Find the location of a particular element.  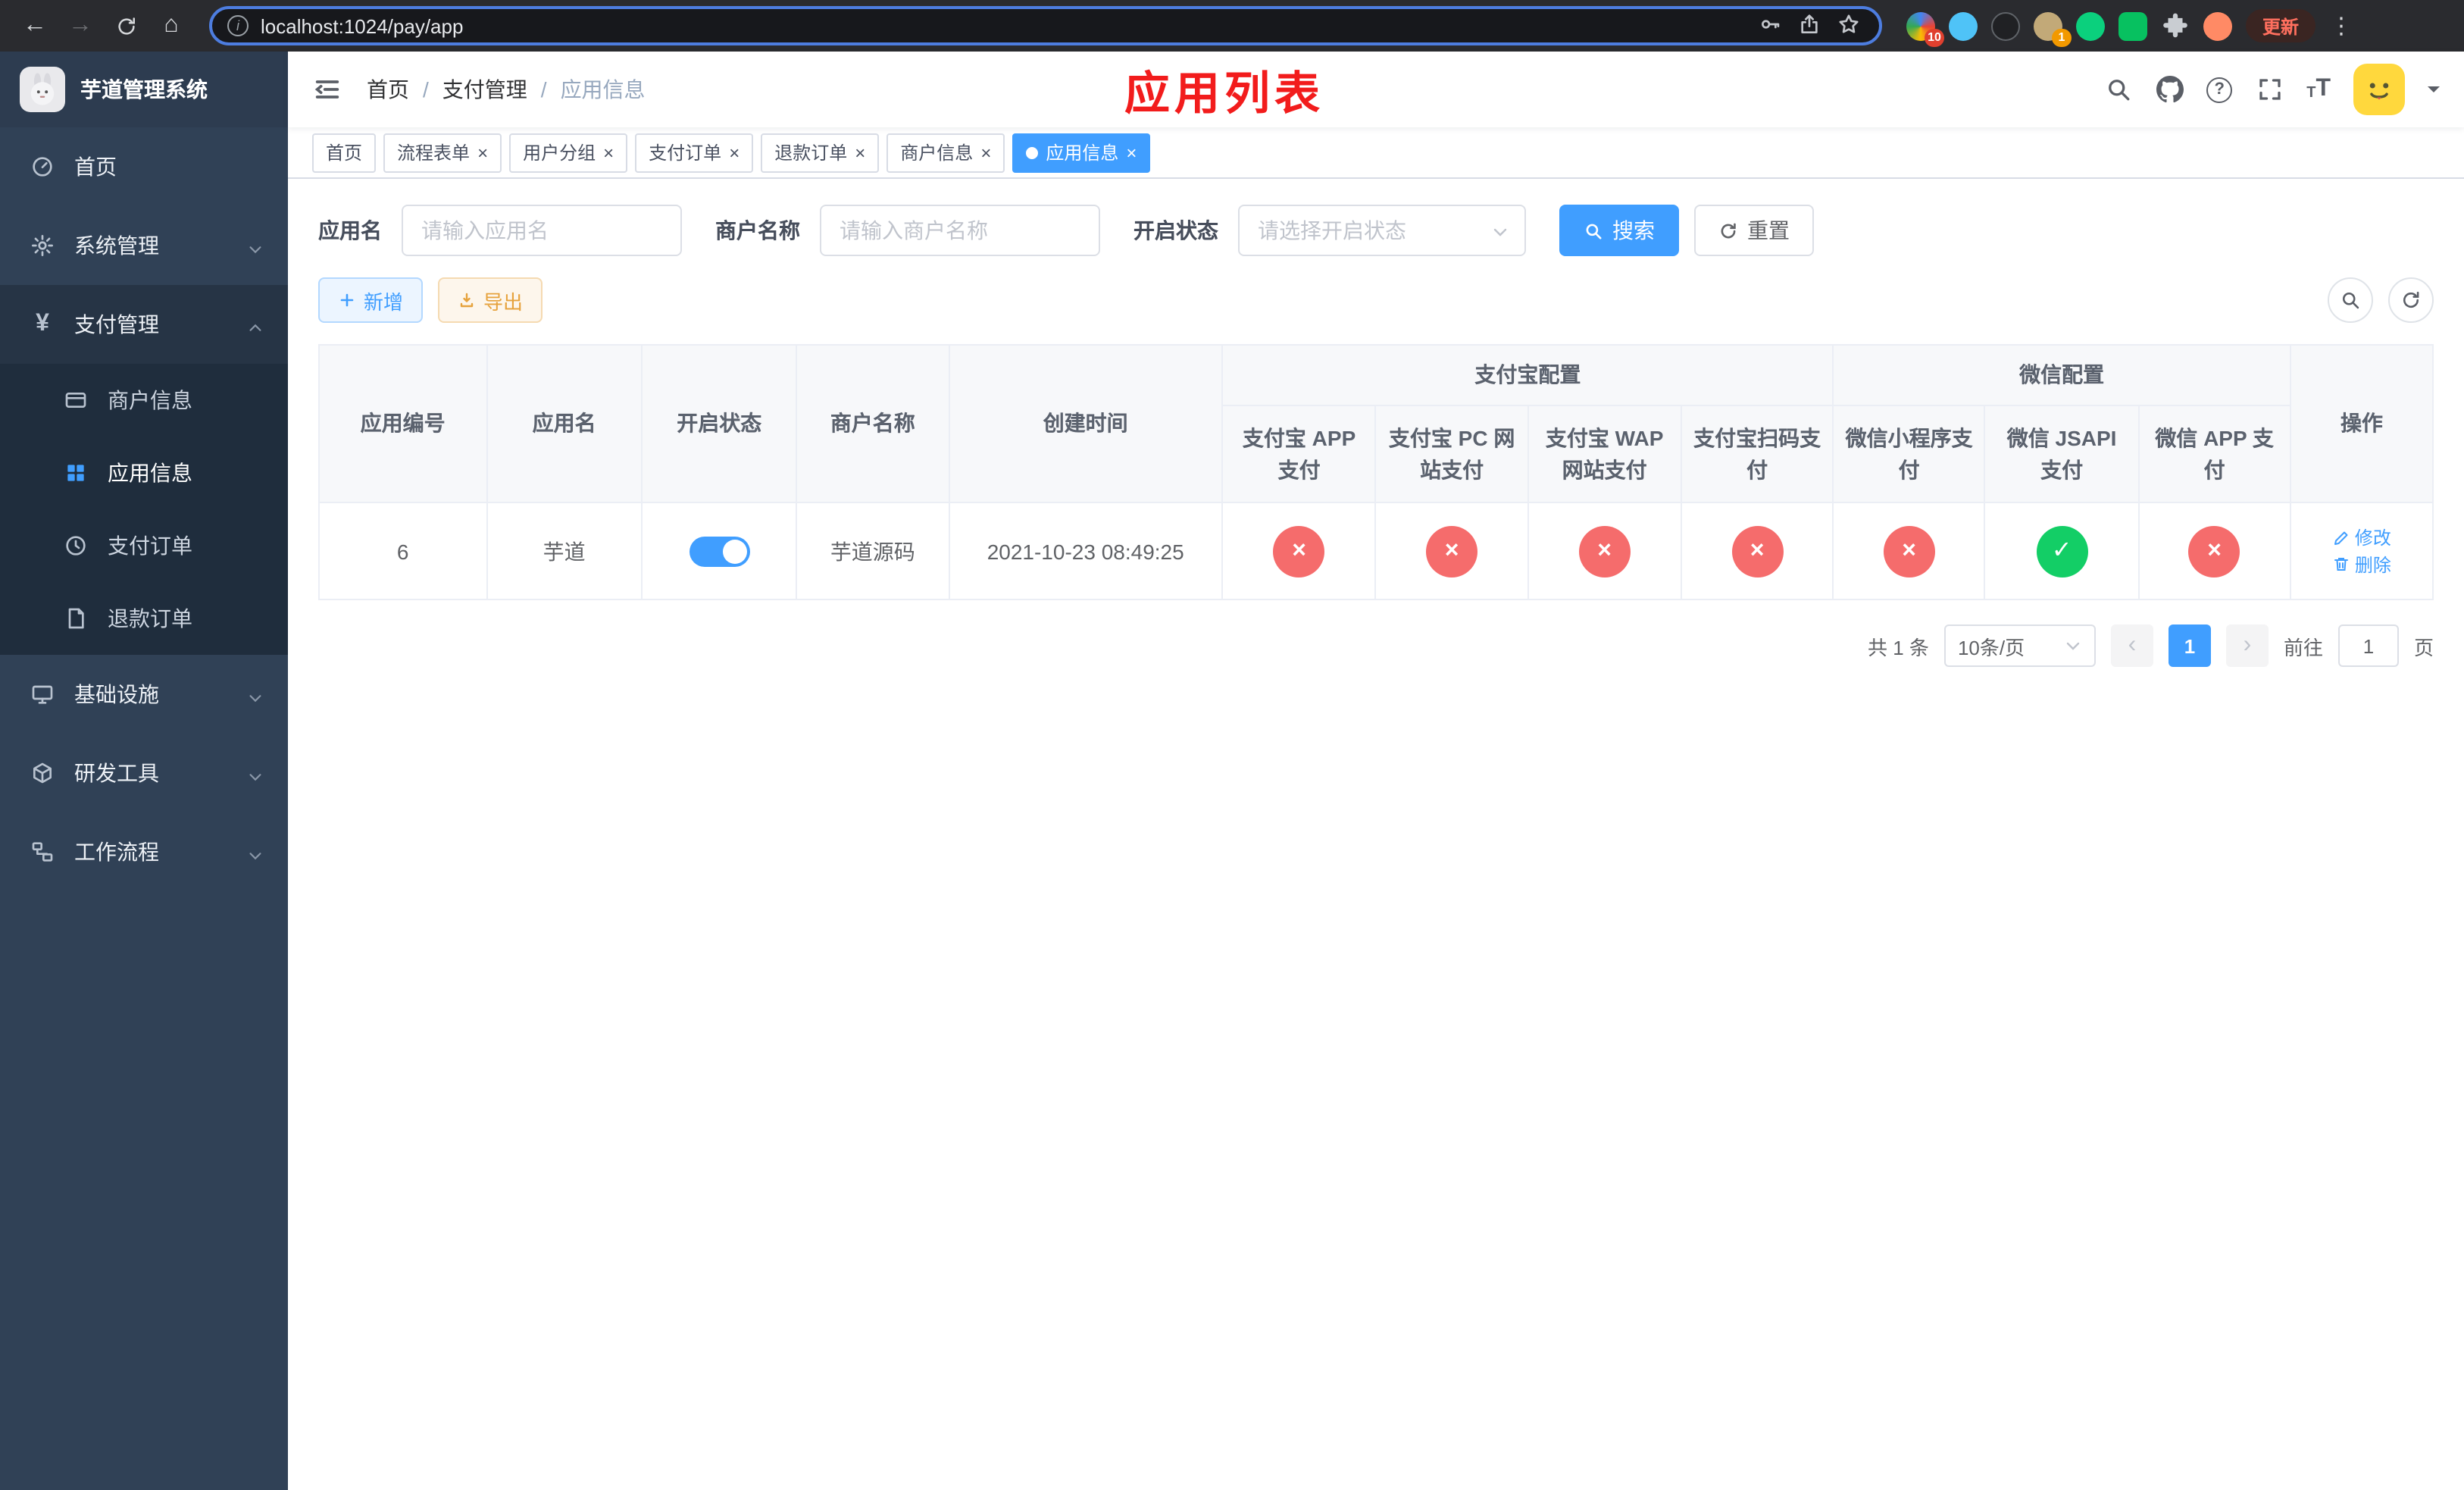

status-toggle is located at coordinates (719, 551).